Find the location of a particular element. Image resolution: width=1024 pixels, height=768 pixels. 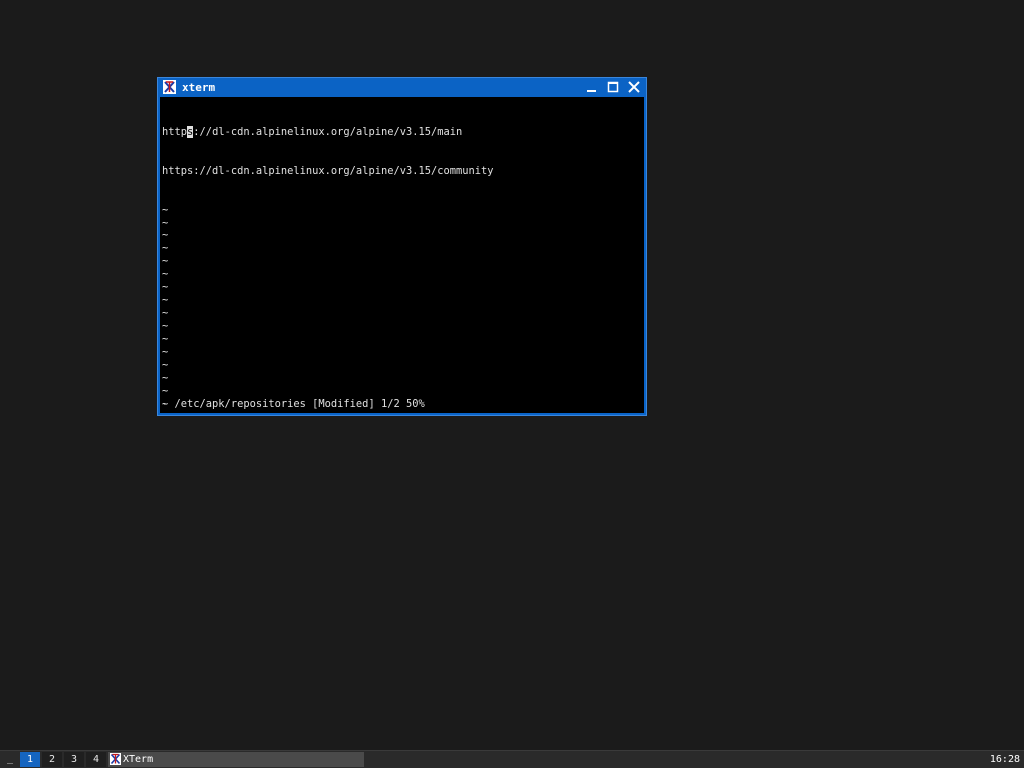

maximize-button is located at coordinates (613, 87).